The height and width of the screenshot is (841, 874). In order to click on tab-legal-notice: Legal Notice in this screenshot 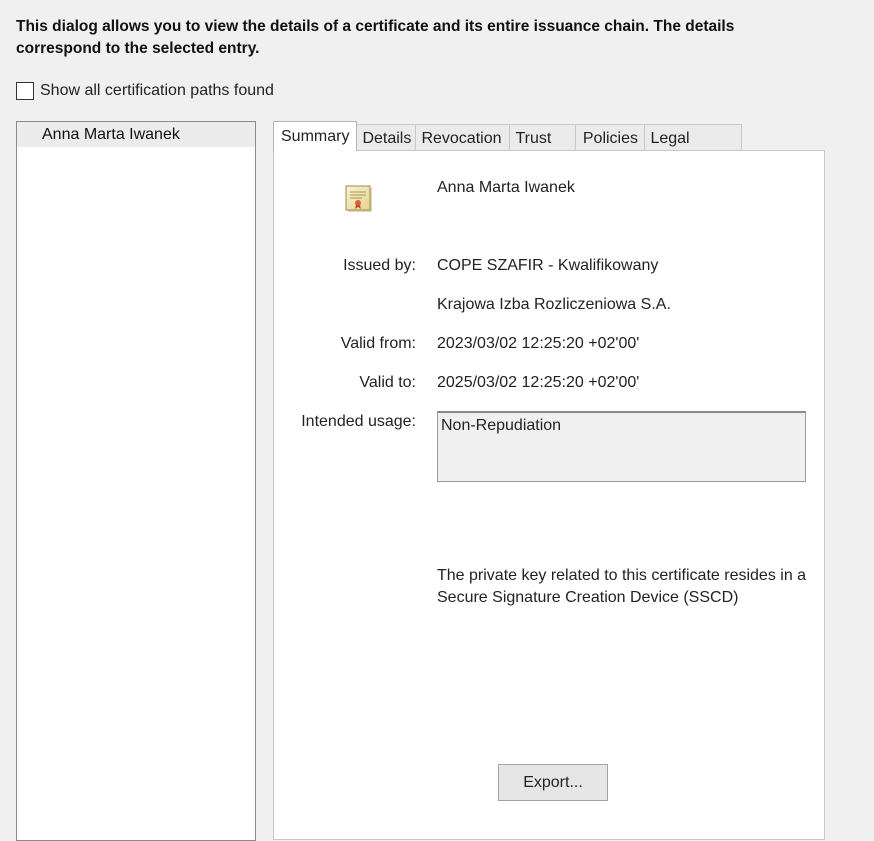, I will do `click(693, 149)`.